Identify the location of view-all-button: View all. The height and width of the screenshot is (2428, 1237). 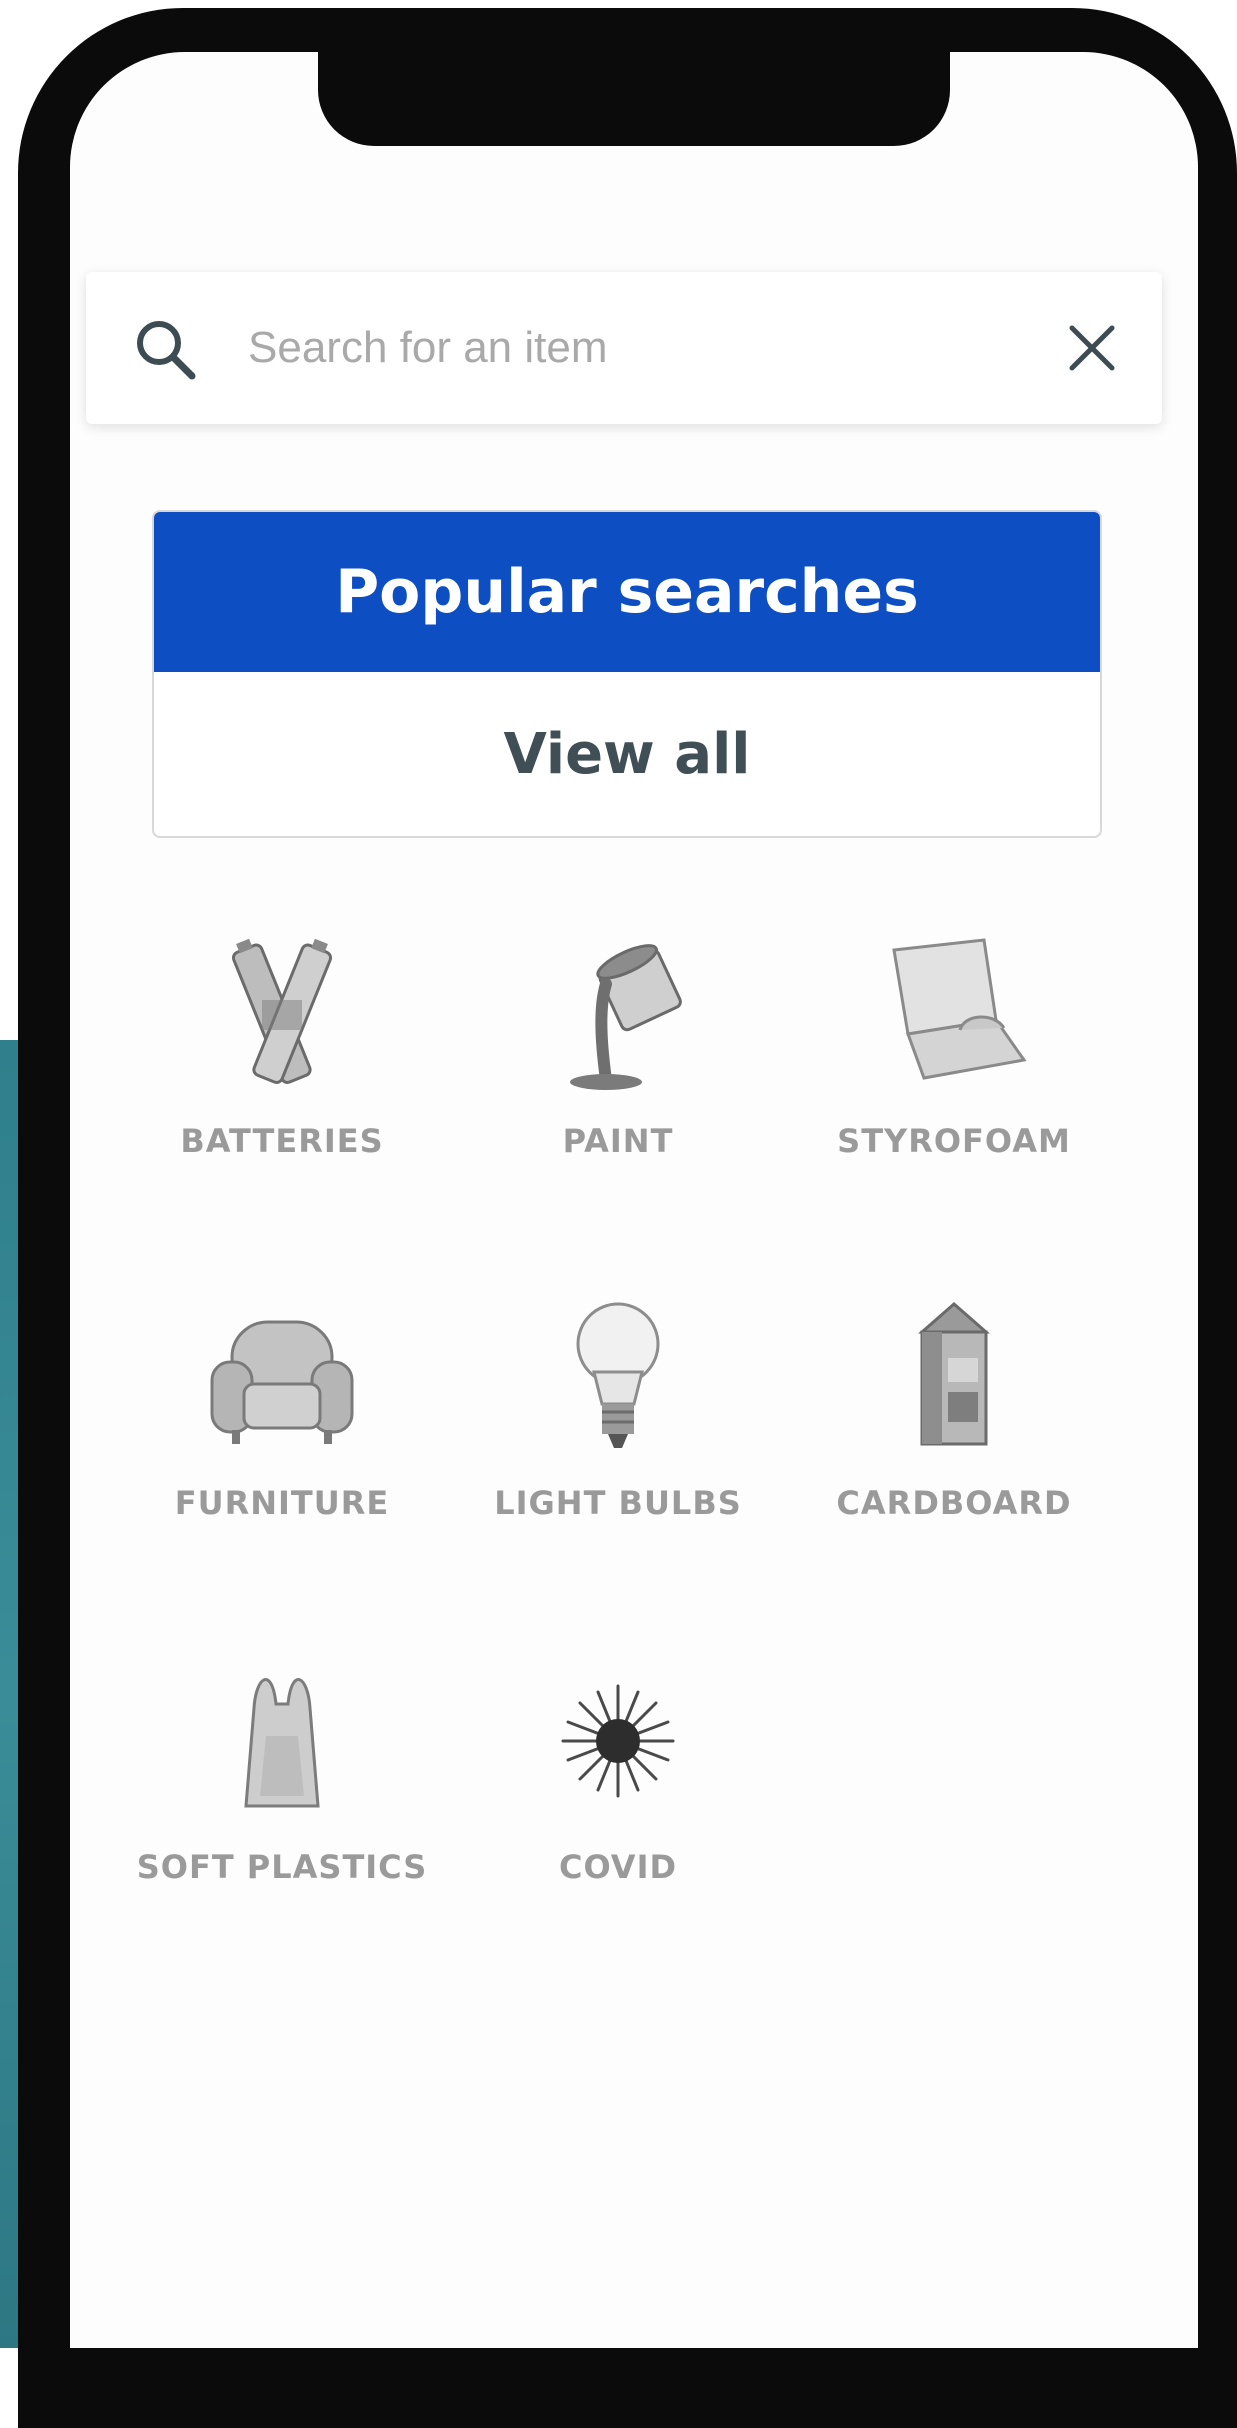
(627, 754).